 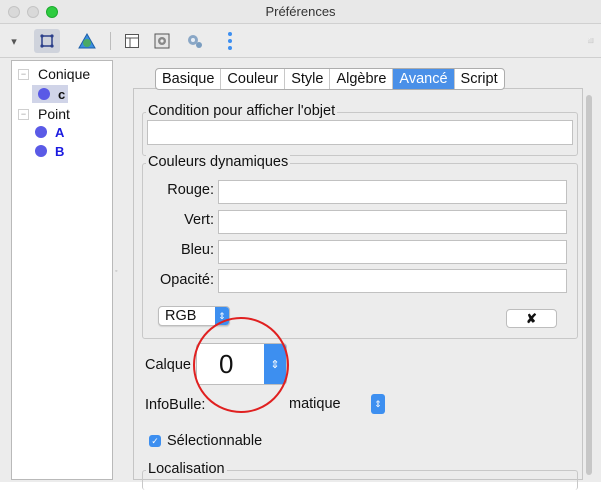 I want to click on tree-group-label: Conique, so click(x=64, y=74).